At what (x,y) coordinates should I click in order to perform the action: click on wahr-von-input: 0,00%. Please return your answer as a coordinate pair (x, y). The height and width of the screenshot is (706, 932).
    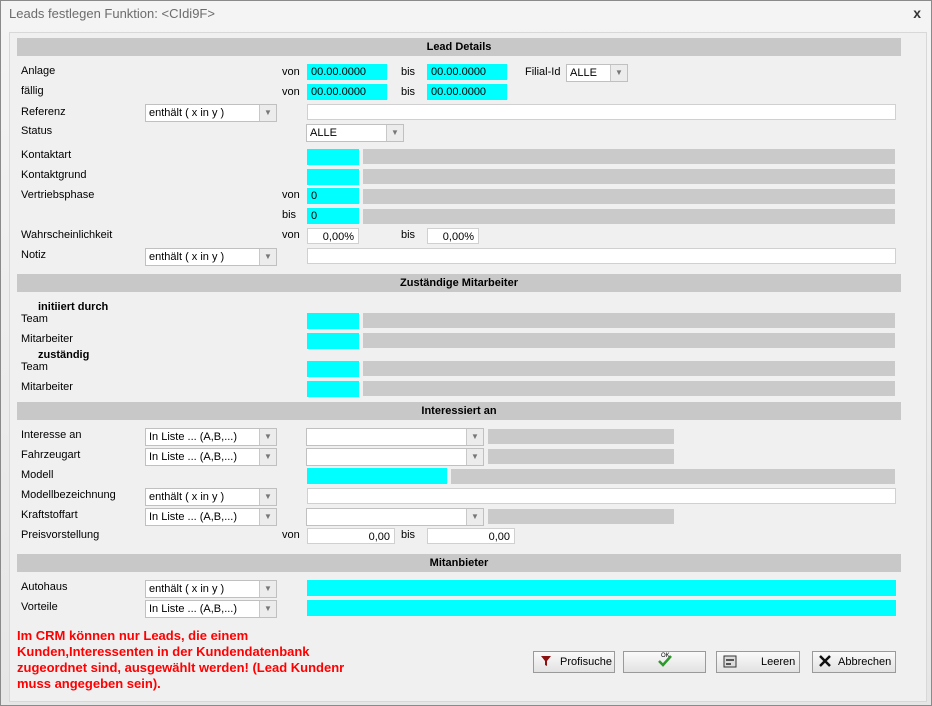
    Looking at the image, I should click on (333, 236).